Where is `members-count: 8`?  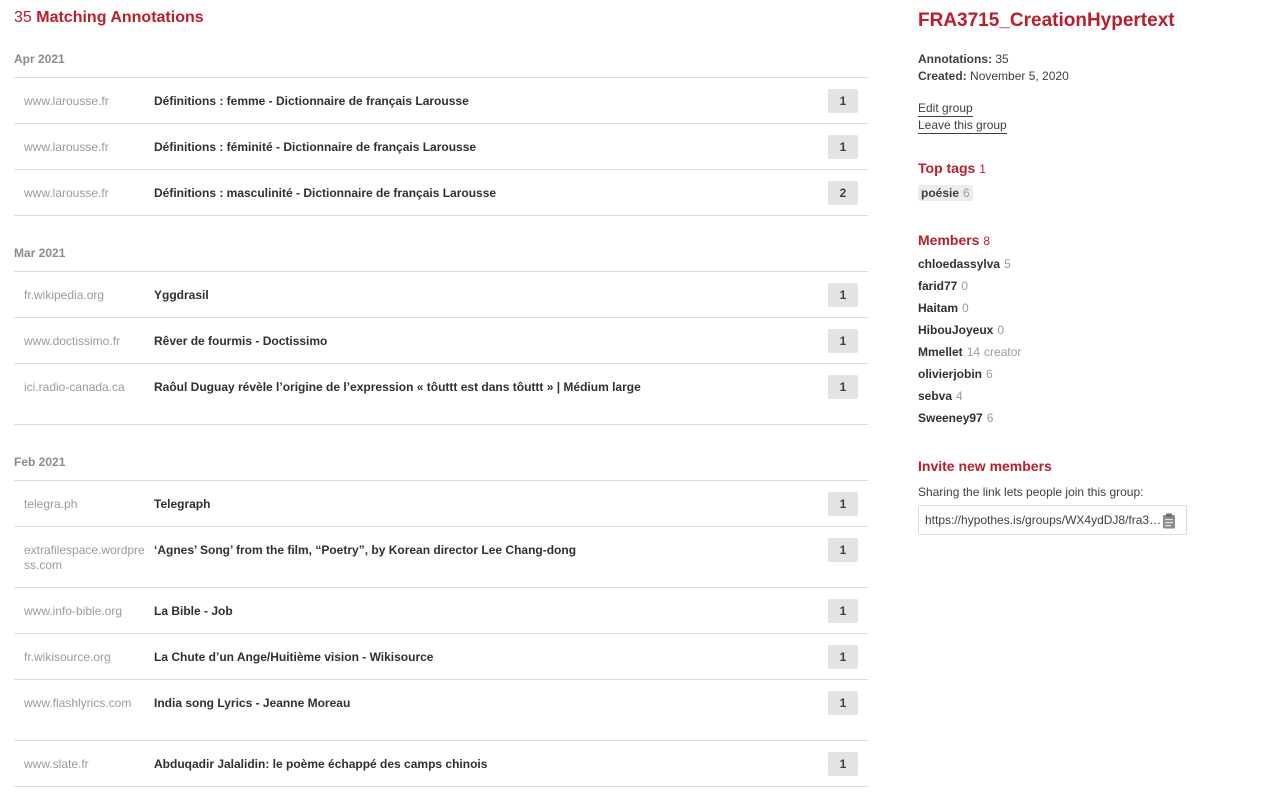 members-count: 8 is located at coordinates (987, 241).